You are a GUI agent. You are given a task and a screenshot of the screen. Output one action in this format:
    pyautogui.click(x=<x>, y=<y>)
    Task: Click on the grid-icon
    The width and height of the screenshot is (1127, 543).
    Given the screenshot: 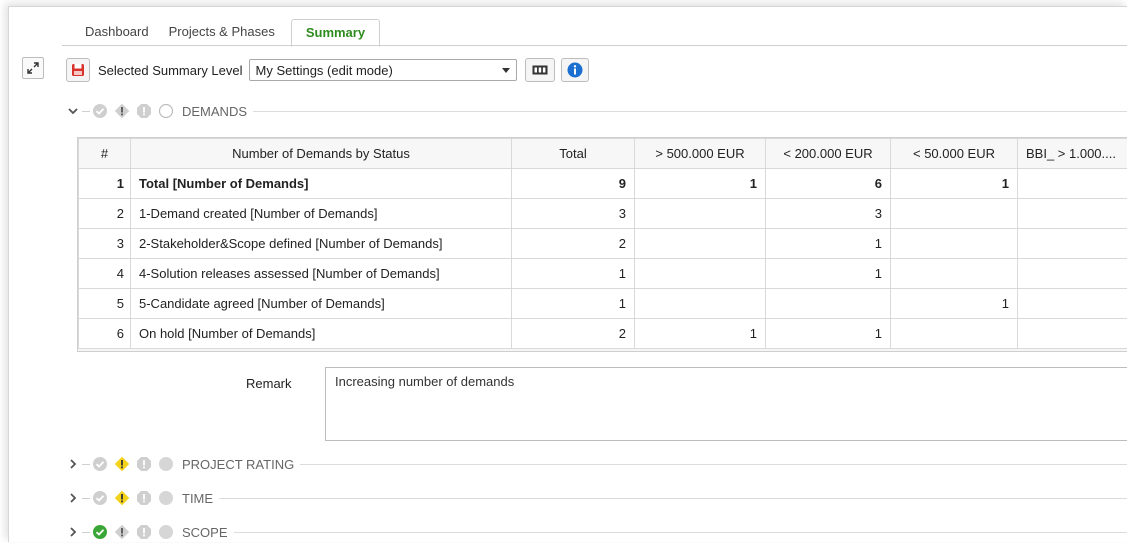 What is the action you would take?
    pyautogui.click(x=540, y=70)
    